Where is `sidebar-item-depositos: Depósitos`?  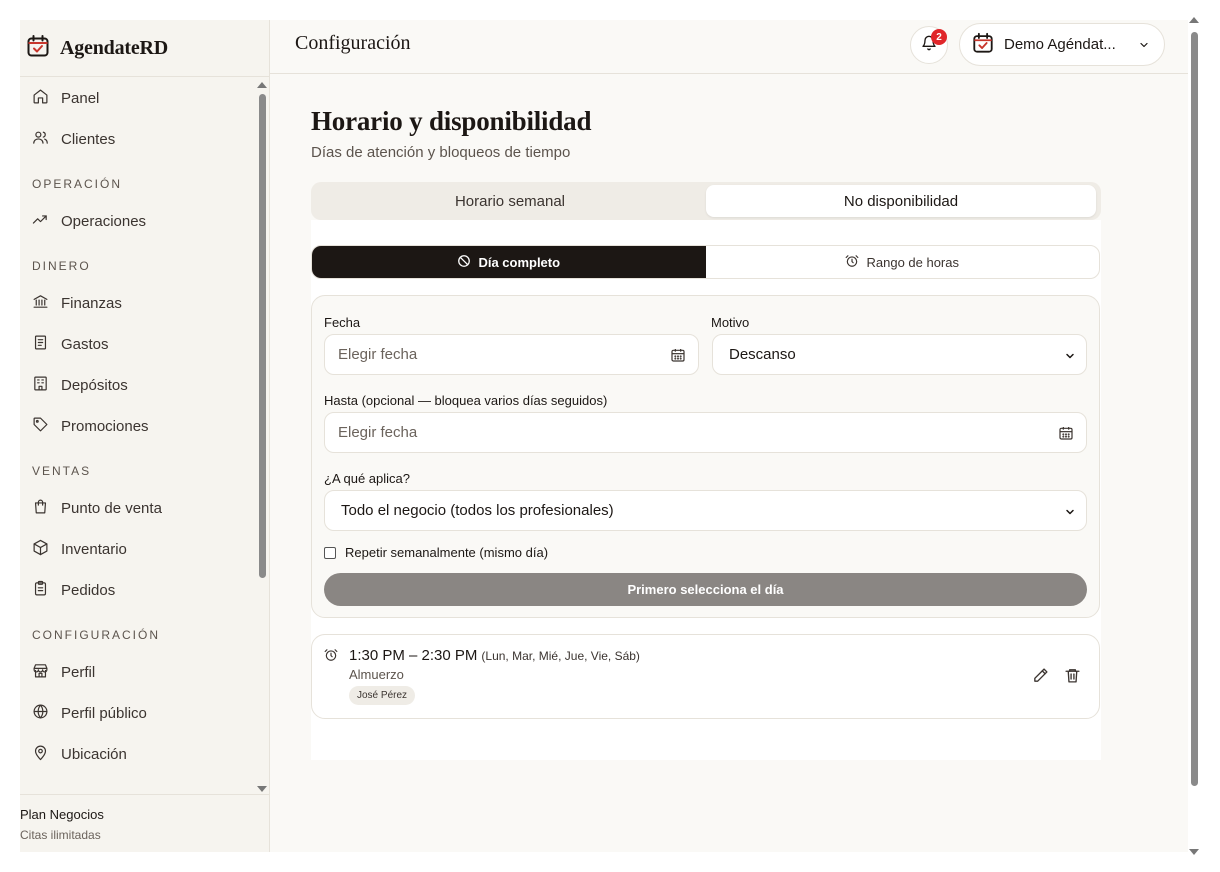
sidebar-item-depositos: Depósitos is located at coordinates (145, 385).